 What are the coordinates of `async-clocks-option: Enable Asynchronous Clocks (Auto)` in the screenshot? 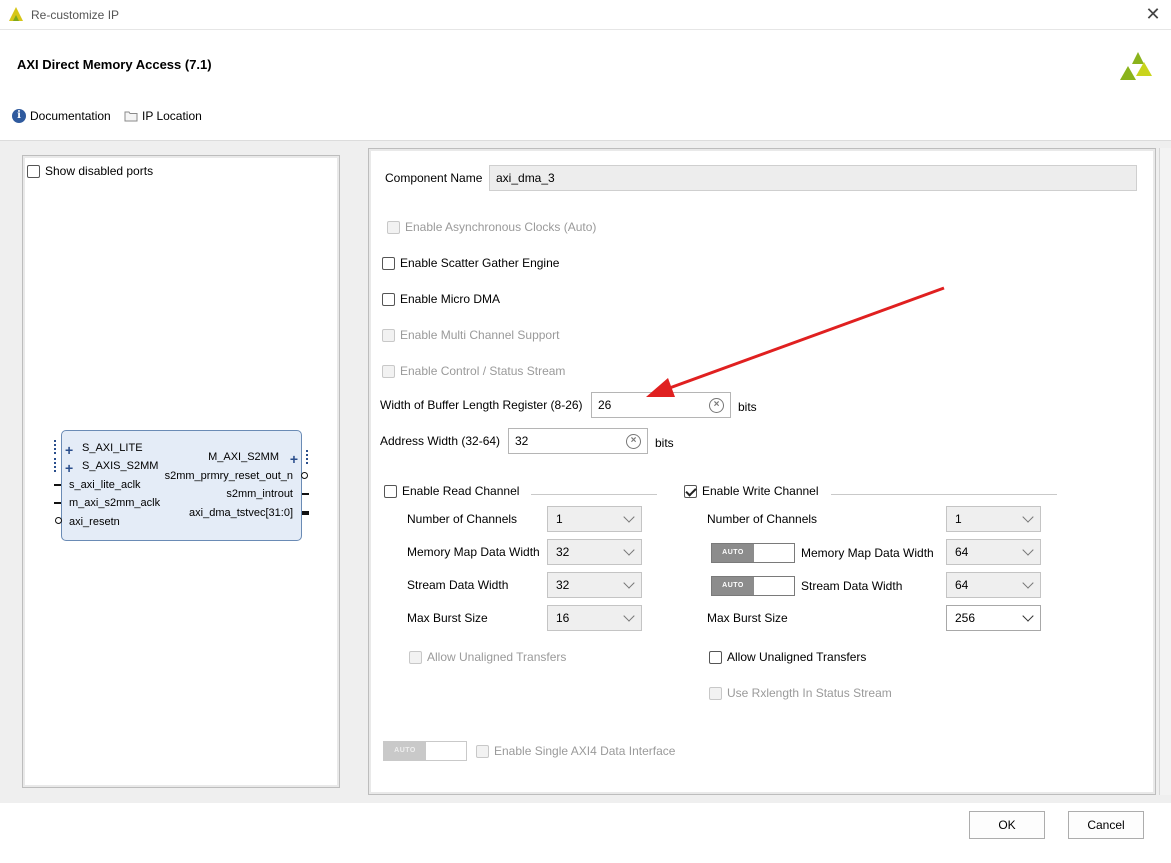 It's located at (491, 227).